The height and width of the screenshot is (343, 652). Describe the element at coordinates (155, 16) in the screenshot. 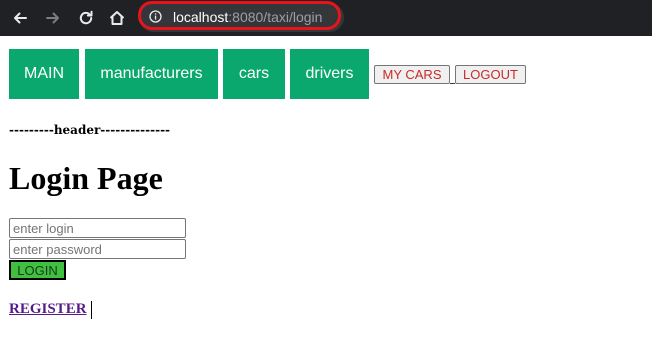

I see `info-icon` at that location.